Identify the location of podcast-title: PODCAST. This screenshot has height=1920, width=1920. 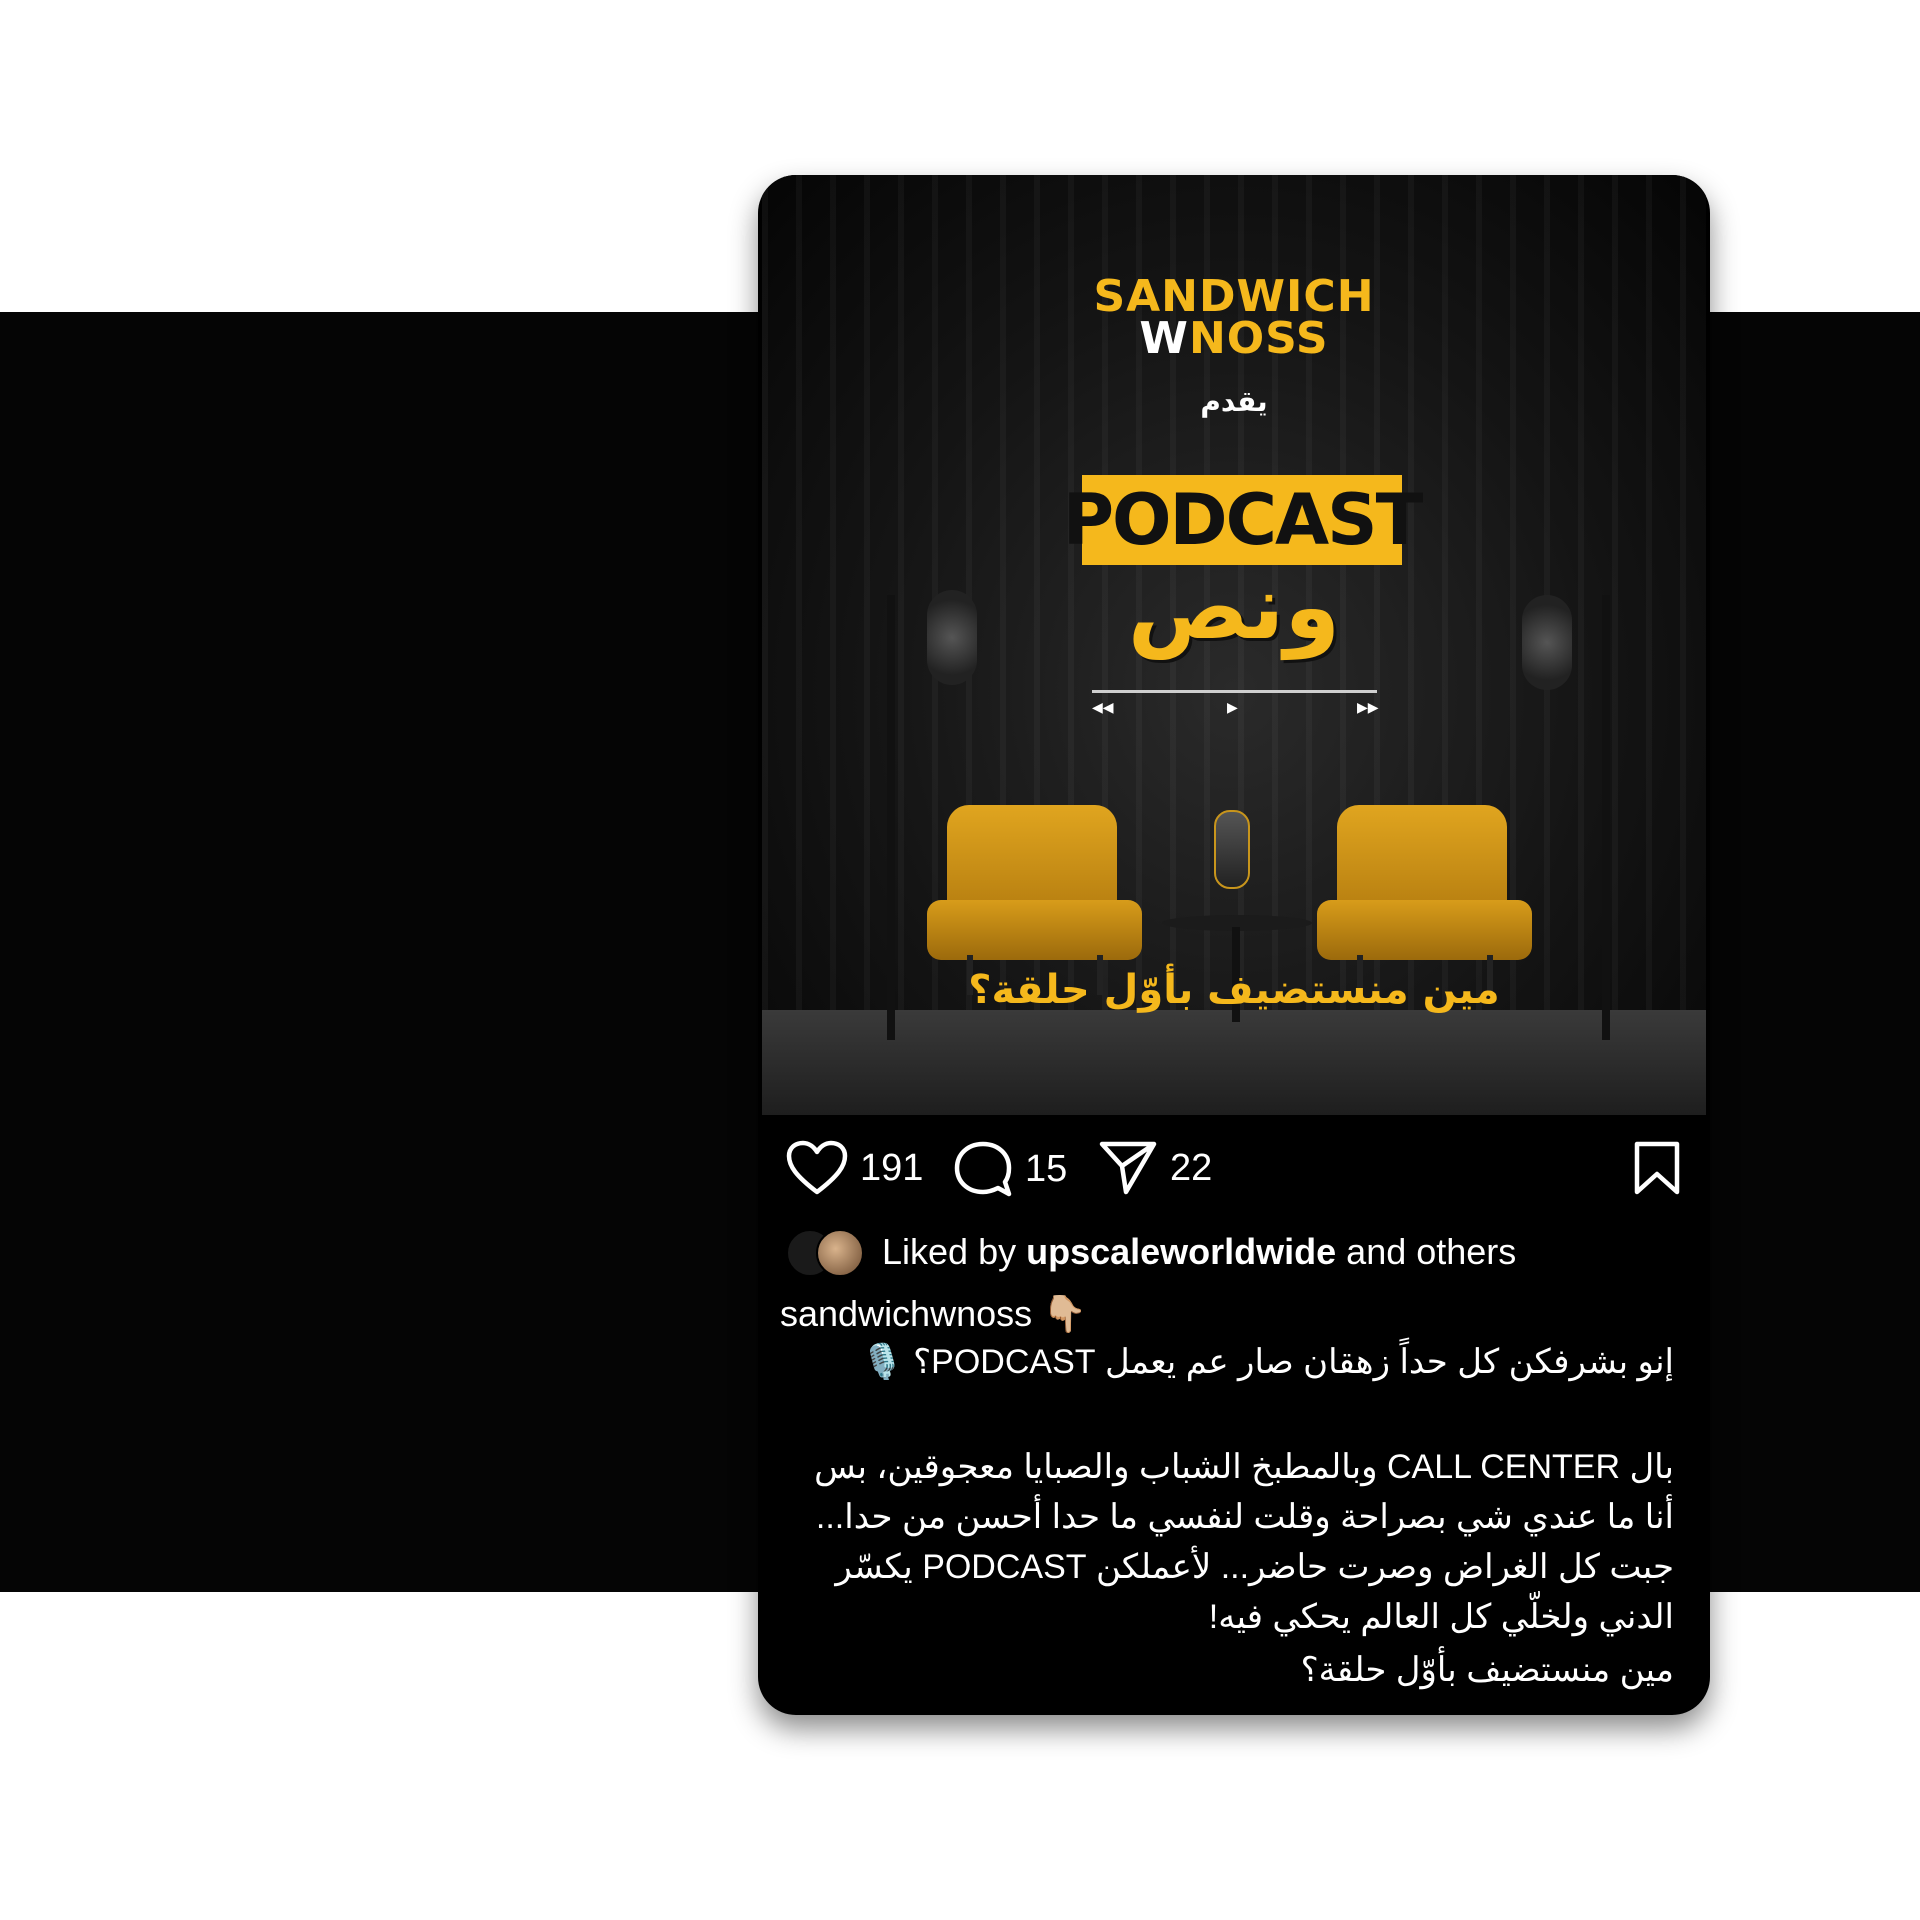
(1243, 520).